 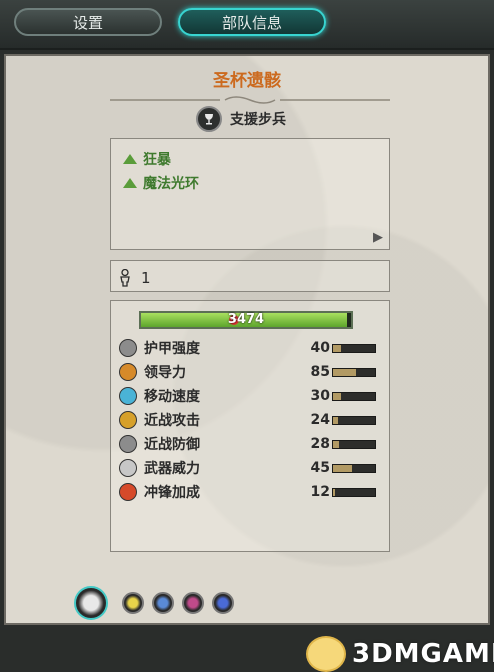 What do you see at coordinates (133, 603) in the screenshot?
I see `eye-ability-icon` at bounding box center [133, 603].